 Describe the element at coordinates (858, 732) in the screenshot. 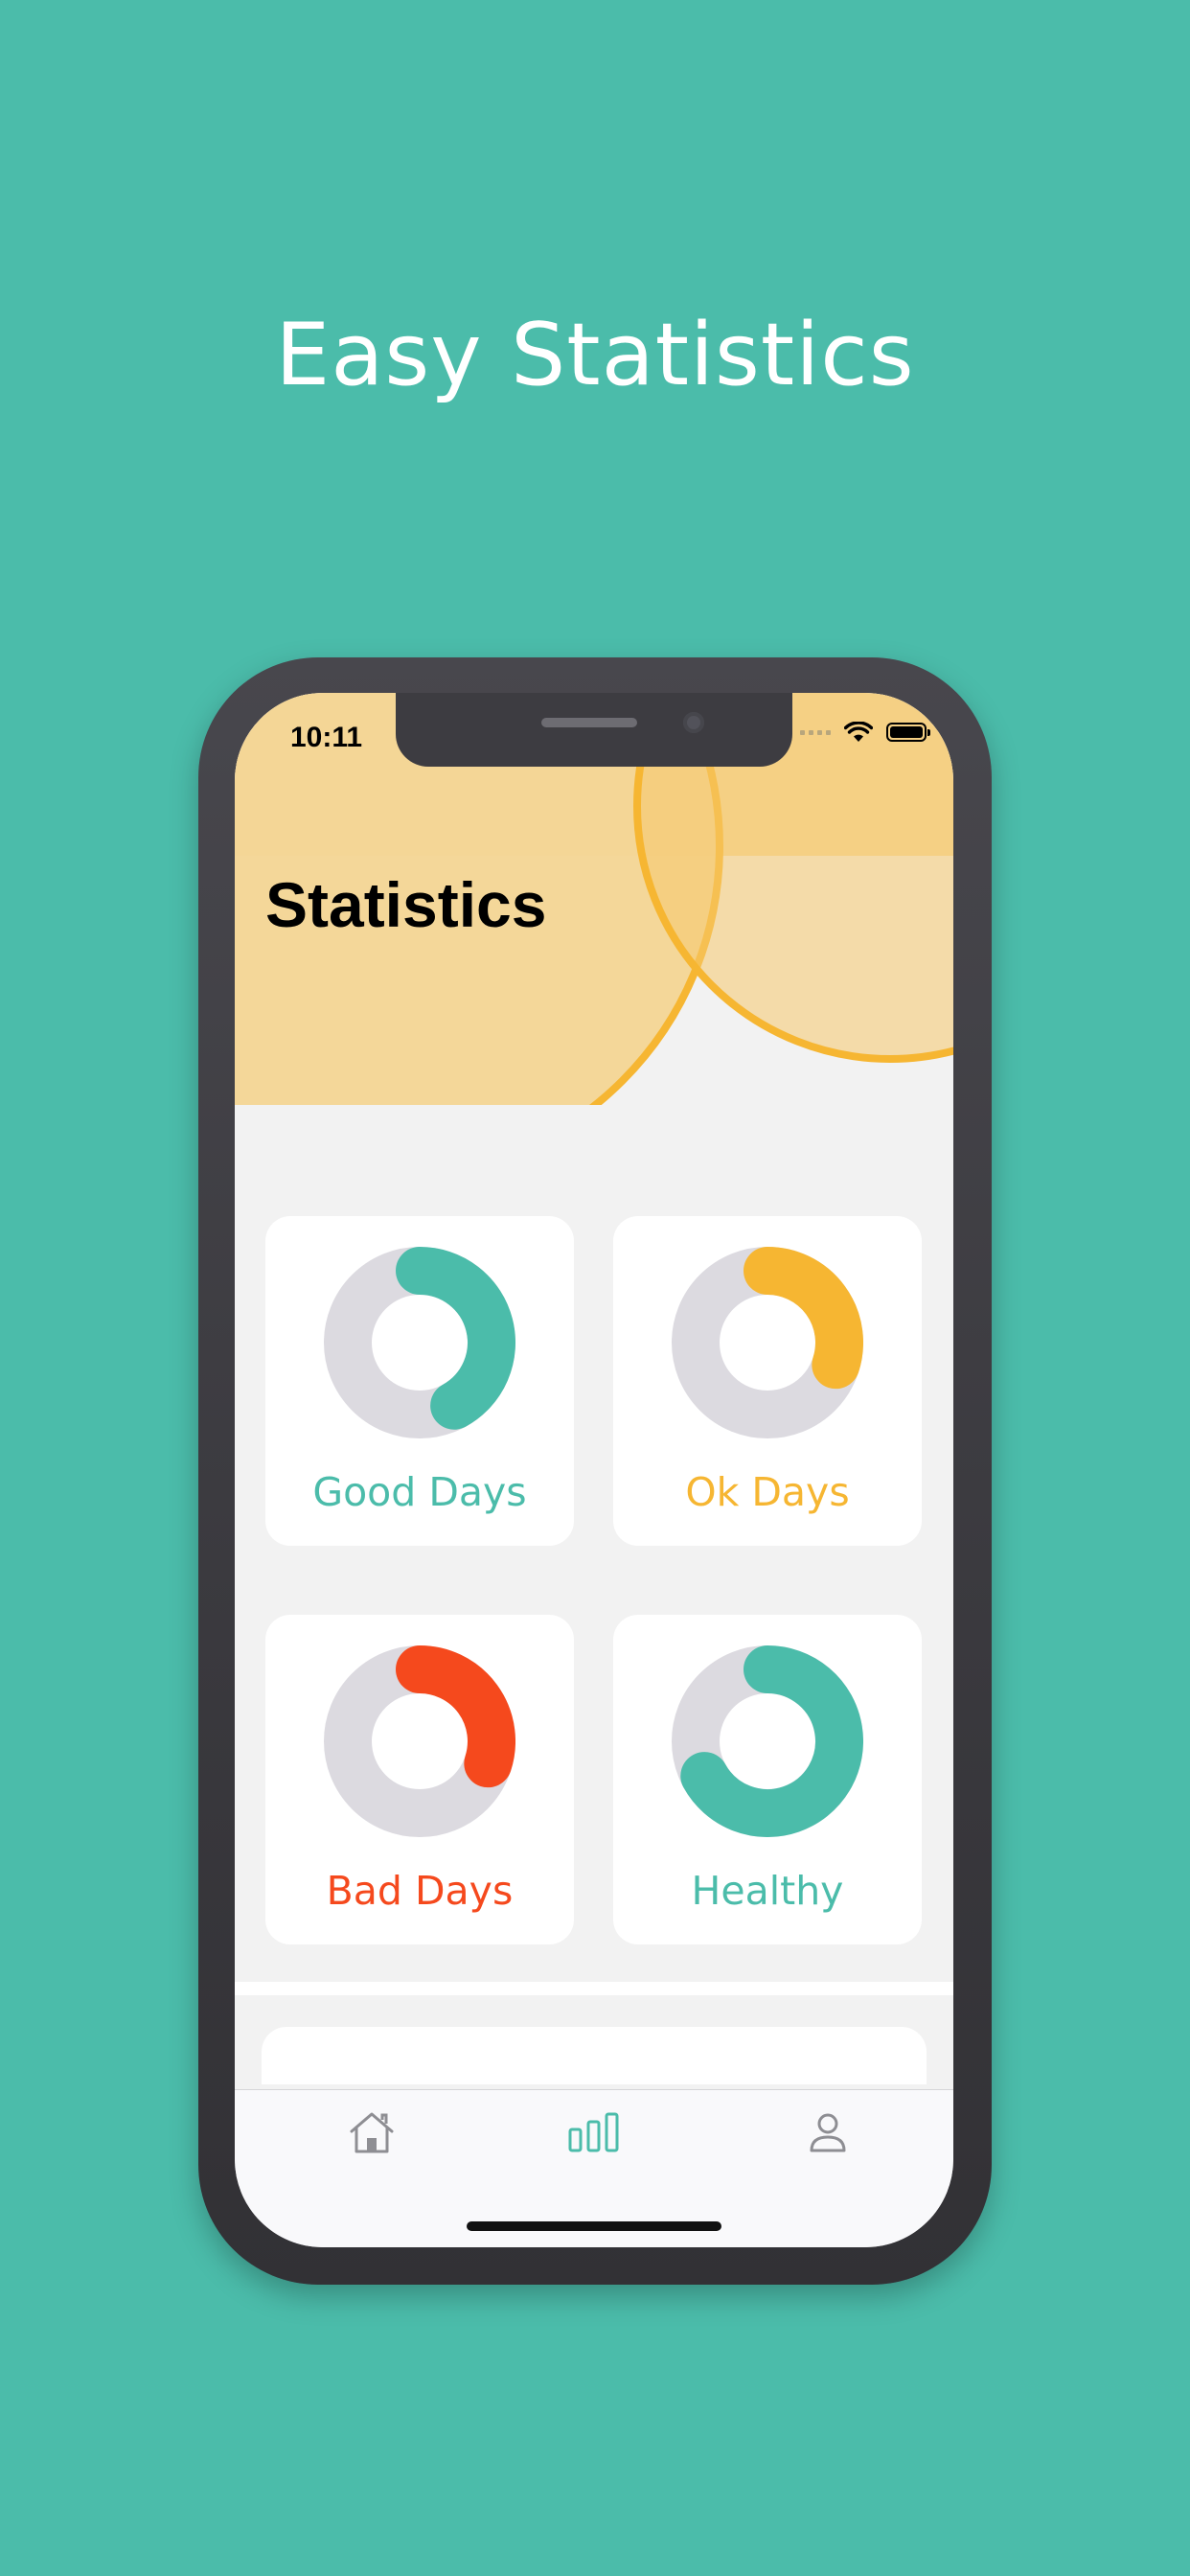

I see `wifi-icon` at that location.